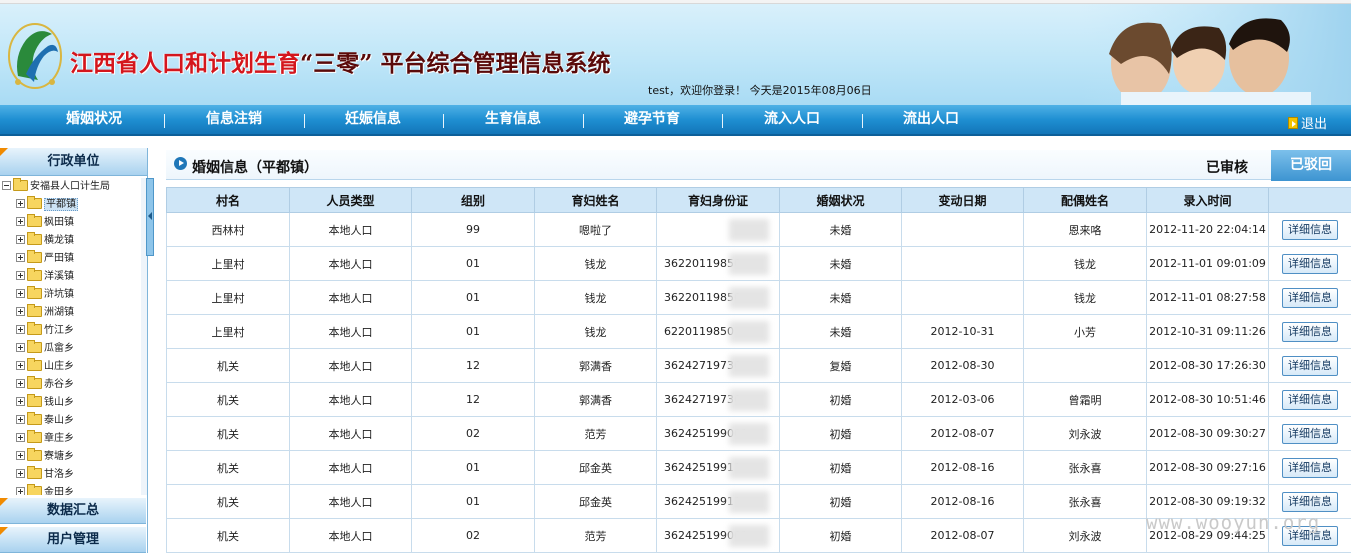 The height and width of the screenshot is (553, 1351). Describe the element at coordinates (73, 295) in the screenshot. I see `tree-node: 浒坑镇` at that location.